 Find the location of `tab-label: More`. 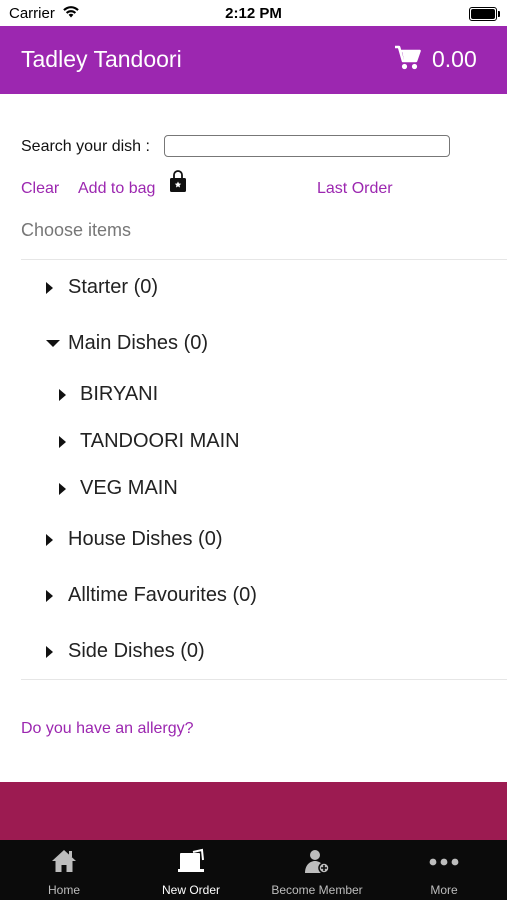

tab-label: More is located at coordinates (444, 890).